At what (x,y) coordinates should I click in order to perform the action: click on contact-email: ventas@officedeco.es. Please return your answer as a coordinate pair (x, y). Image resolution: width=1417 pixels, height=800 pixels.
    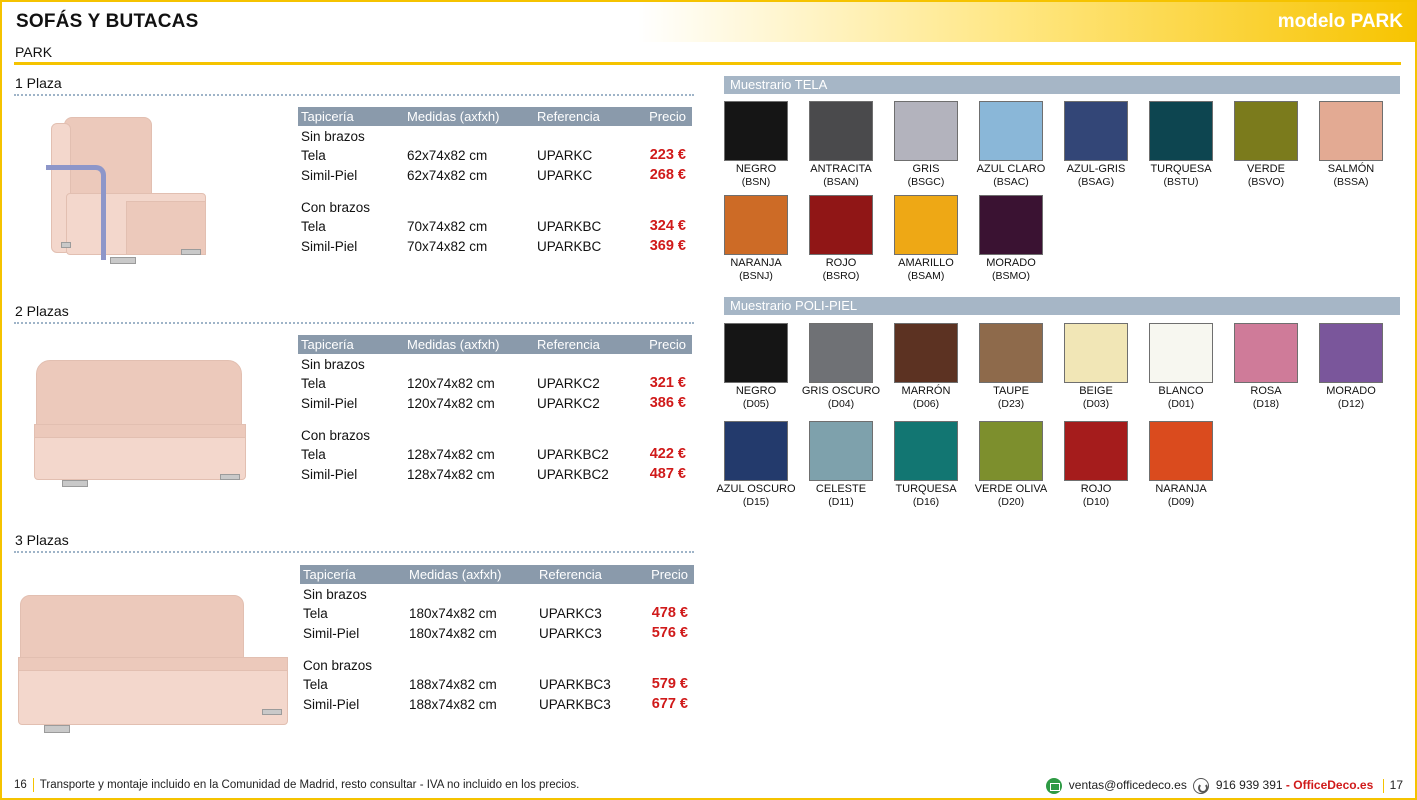
    Looking at the image, I should click on (1128, 785).